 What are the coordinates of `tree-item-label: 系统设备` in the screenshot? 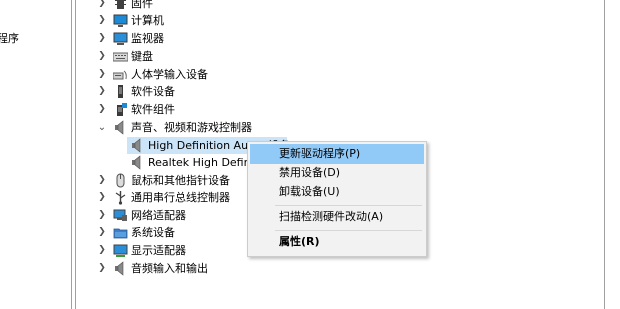 It's located at (153, 232).